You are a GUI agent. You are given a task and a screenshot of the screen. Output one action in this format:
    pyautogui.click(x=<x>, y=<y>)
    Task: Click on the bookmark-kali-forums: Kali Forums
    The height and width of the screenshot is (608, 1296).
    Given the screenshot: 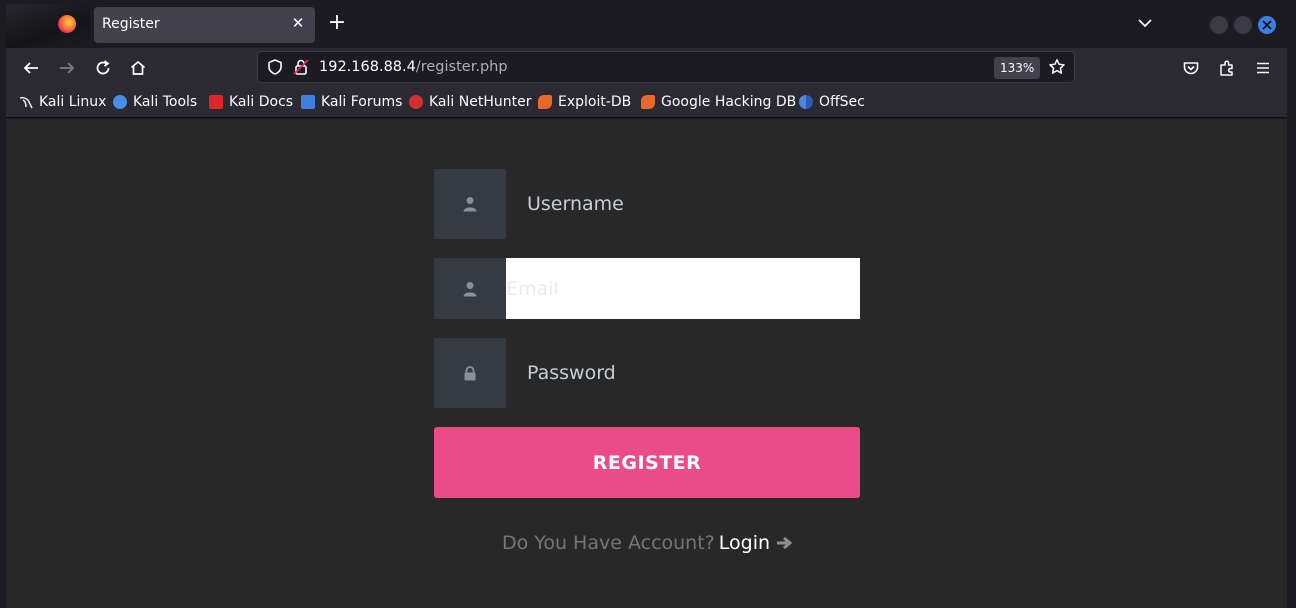 What is the action you would take?
    pyautogui.click(x=351, y=102)
    